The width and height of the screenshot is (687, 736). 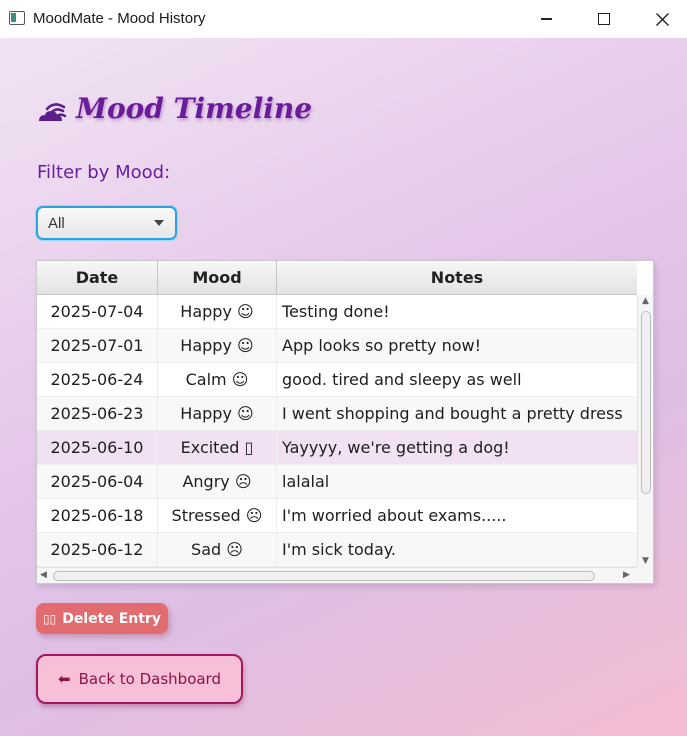 What do you see at coordinates (645, 561) in the screenshot?
I see `scroll-down-icon: ▼` at bounding box center [645, 561].